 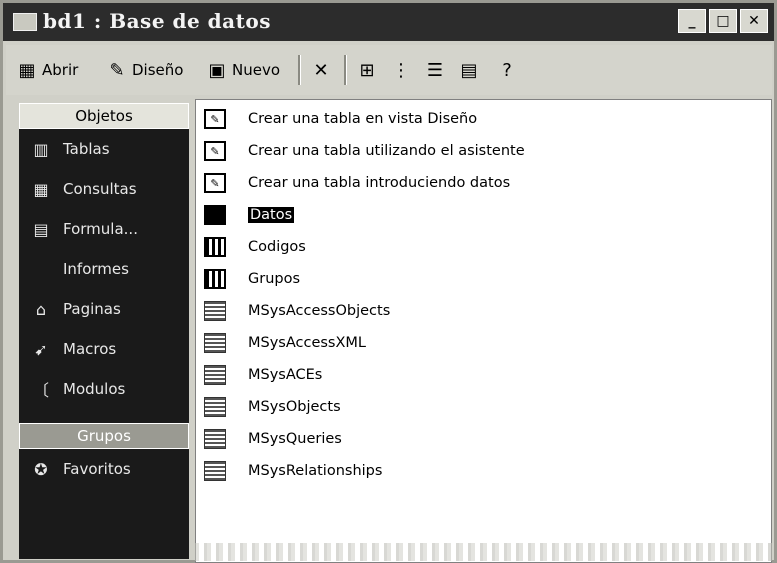 I want to click on sidebar-item-macros: ➹ Macros, so click(x=104, y=349).